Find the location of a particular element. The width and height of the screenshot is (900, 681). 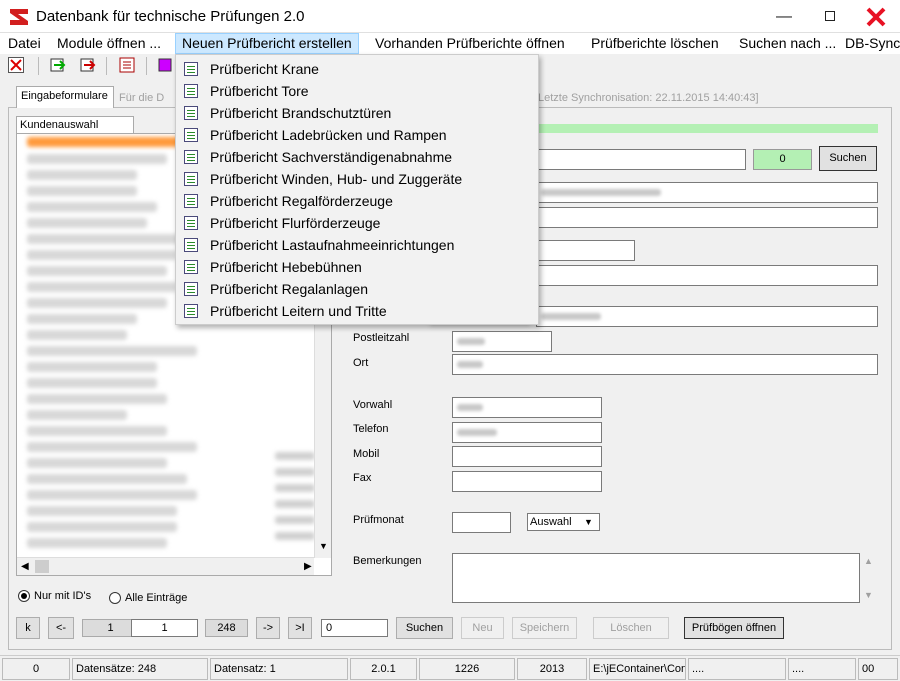

first-record-button: k is located at coordinates (28, 628).